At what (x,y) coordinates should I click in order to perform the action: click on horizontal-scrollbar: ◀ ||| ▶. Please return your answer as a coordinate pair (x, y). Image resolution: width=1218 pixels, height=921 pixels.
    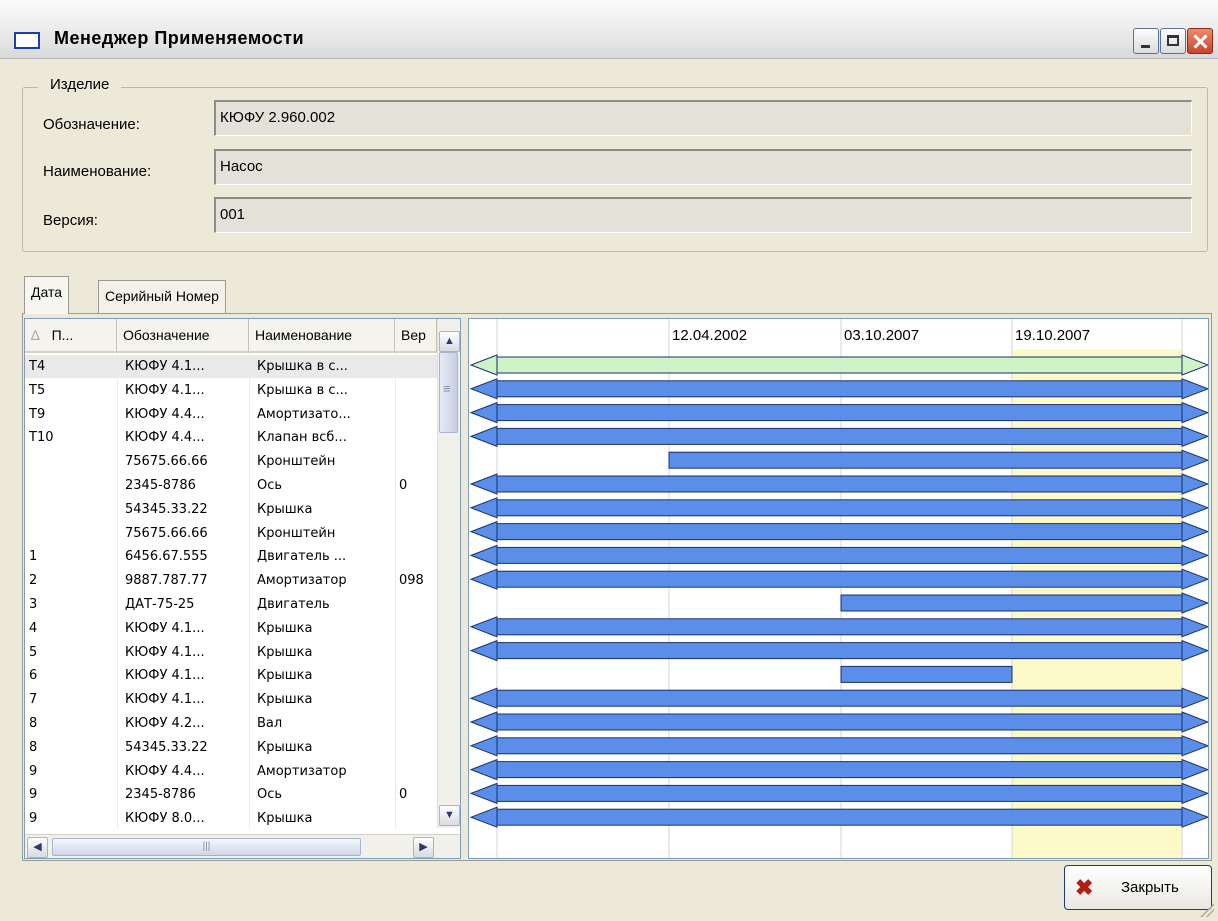
    Looking at the image, I should click on (242, 846).